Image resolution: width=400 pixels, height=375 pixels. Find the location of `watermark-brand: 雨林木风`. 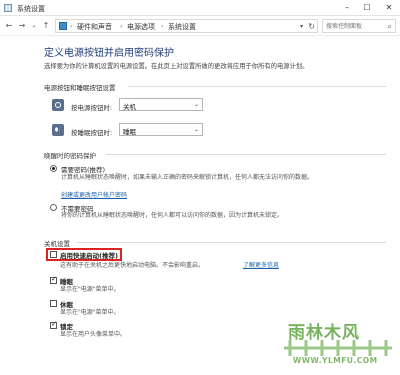

watermark-brand: 雨林木风 is located at coordinates (324, 333).